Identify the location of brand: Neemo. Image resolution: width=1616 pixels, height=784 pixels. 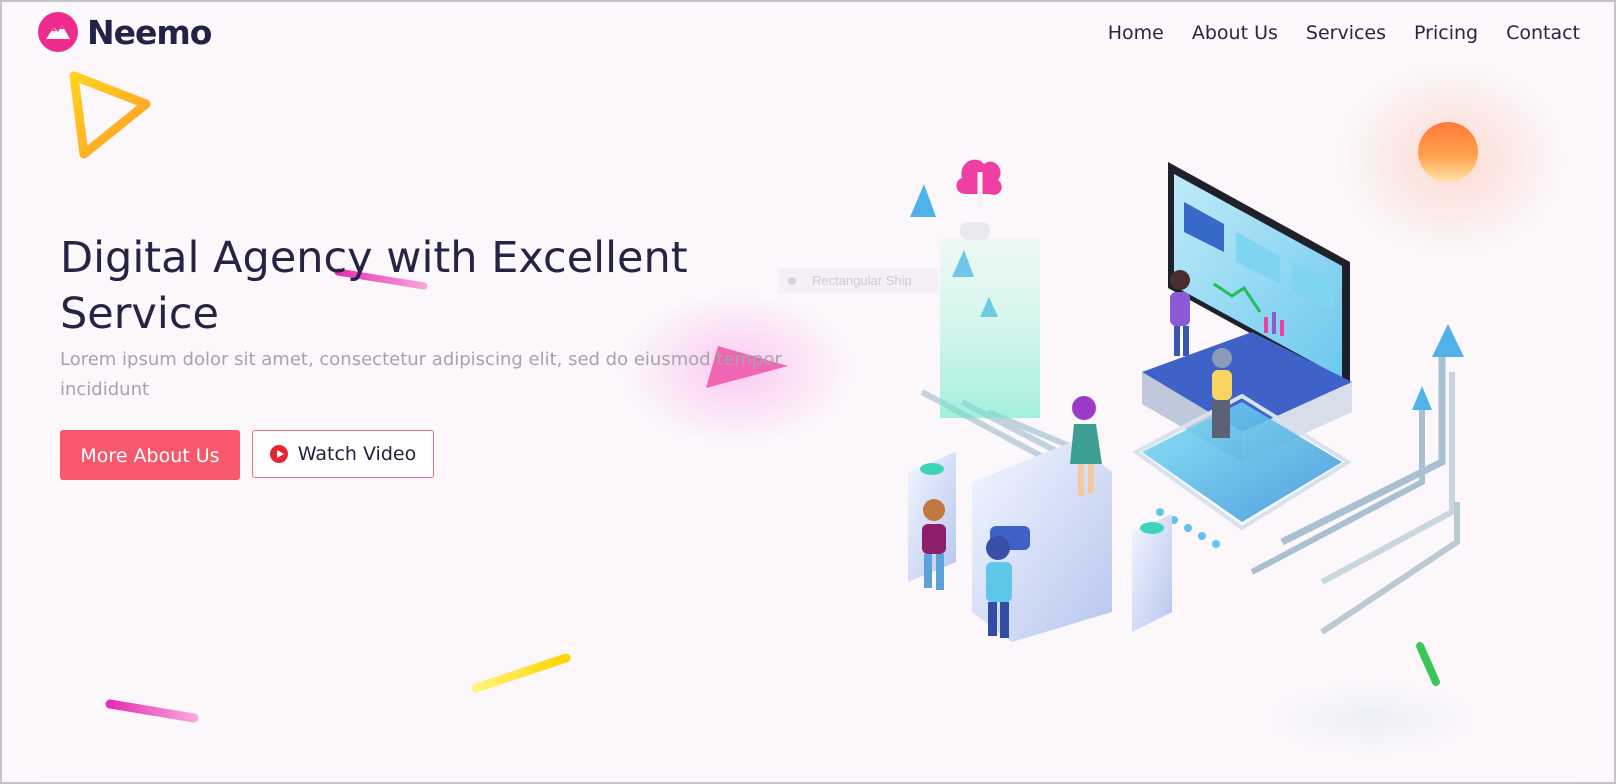
(125, 32).